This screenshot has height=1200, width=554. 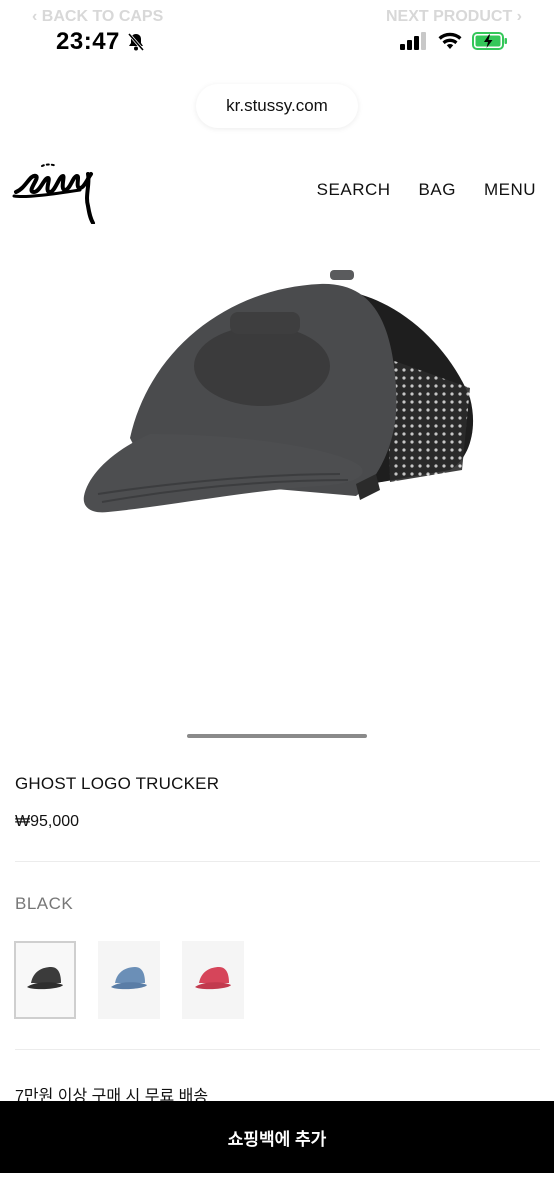 I want to click on swatch-black, so click(x=45, y=980).